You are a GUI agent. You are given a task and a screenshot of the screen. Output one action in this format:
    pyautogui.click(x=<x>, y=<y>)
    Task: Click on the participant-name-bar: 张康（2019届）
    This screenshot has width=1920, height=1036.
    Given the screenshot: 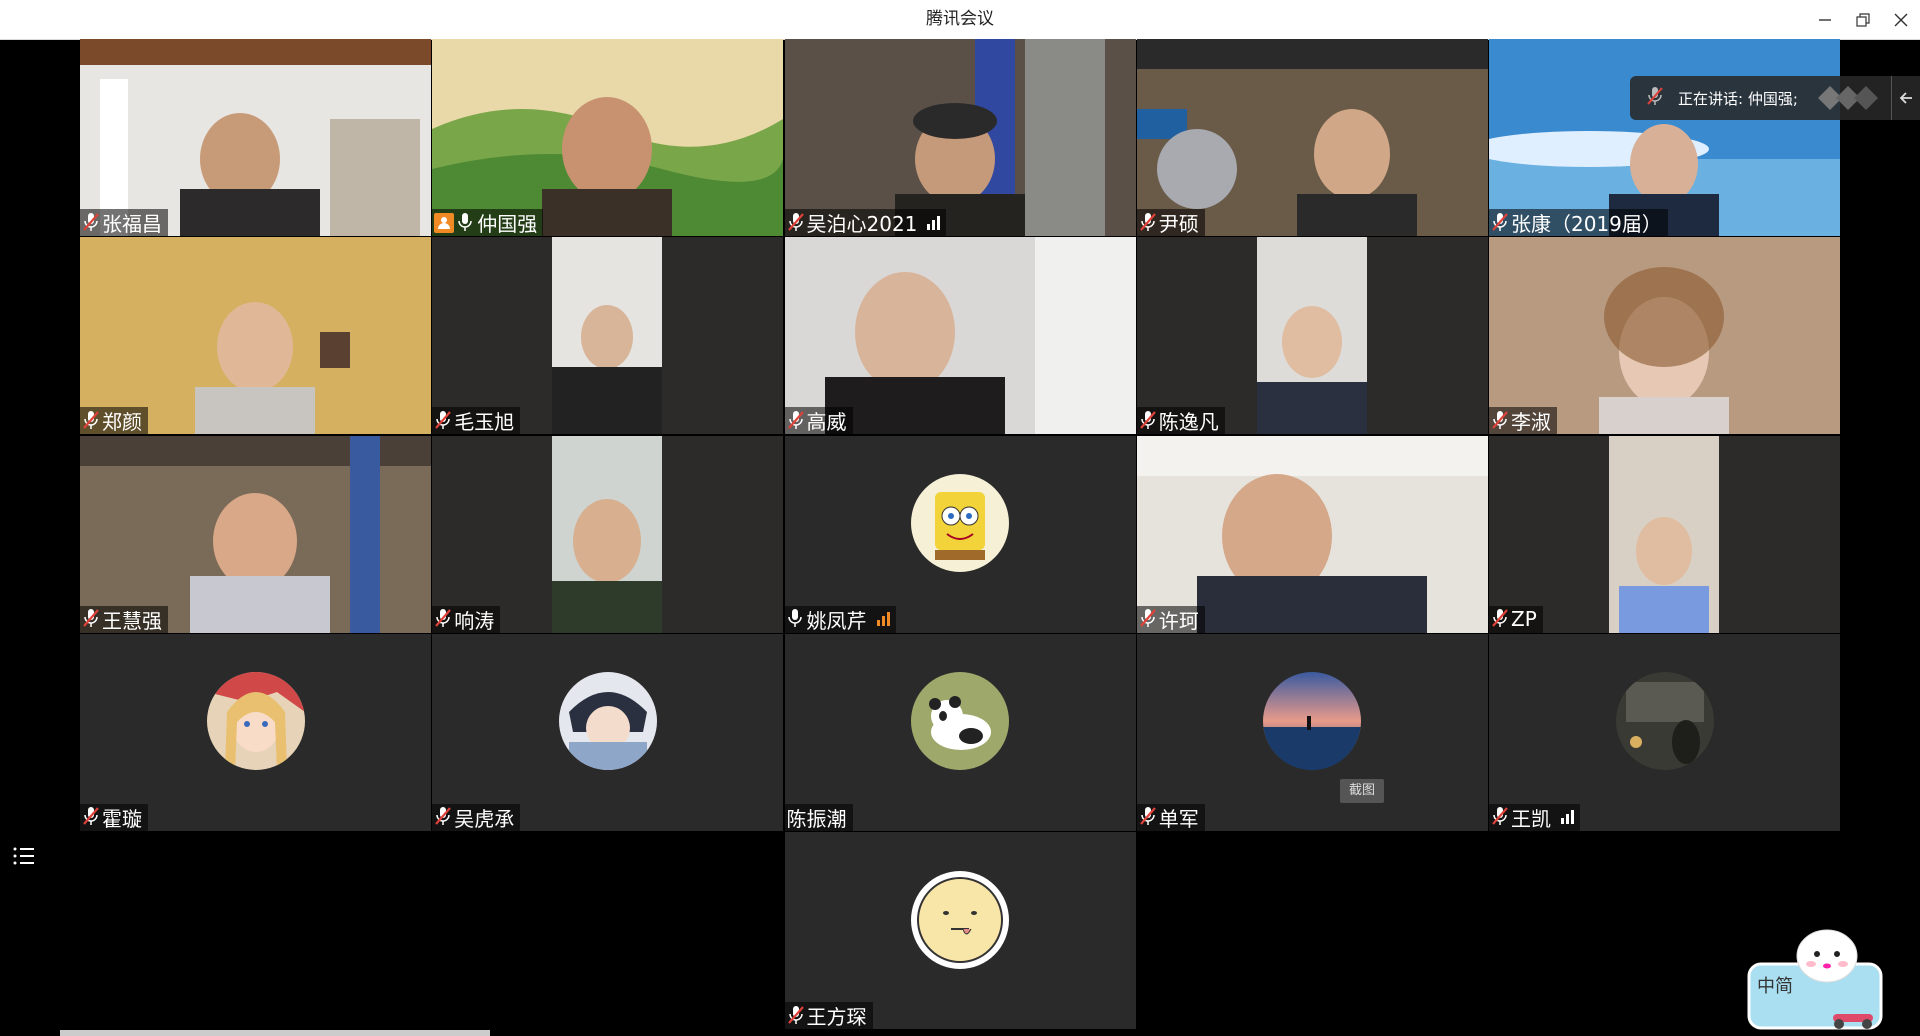 What is the action you would take?
    pyautogui.click(x=1578, y=222)
    